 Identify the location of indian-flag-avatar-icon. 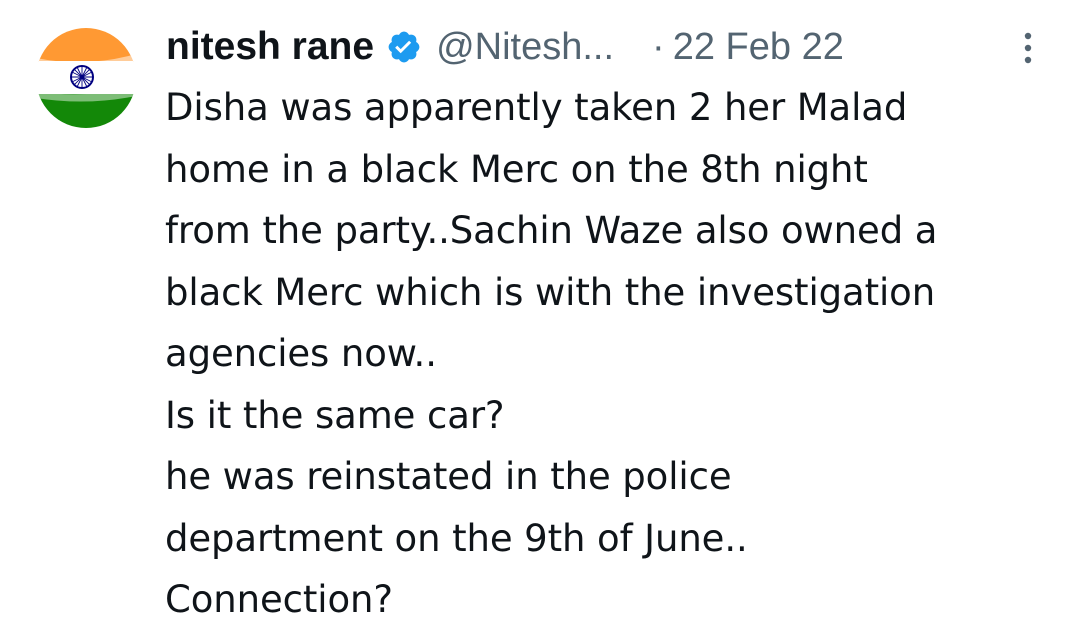
(86, 78).